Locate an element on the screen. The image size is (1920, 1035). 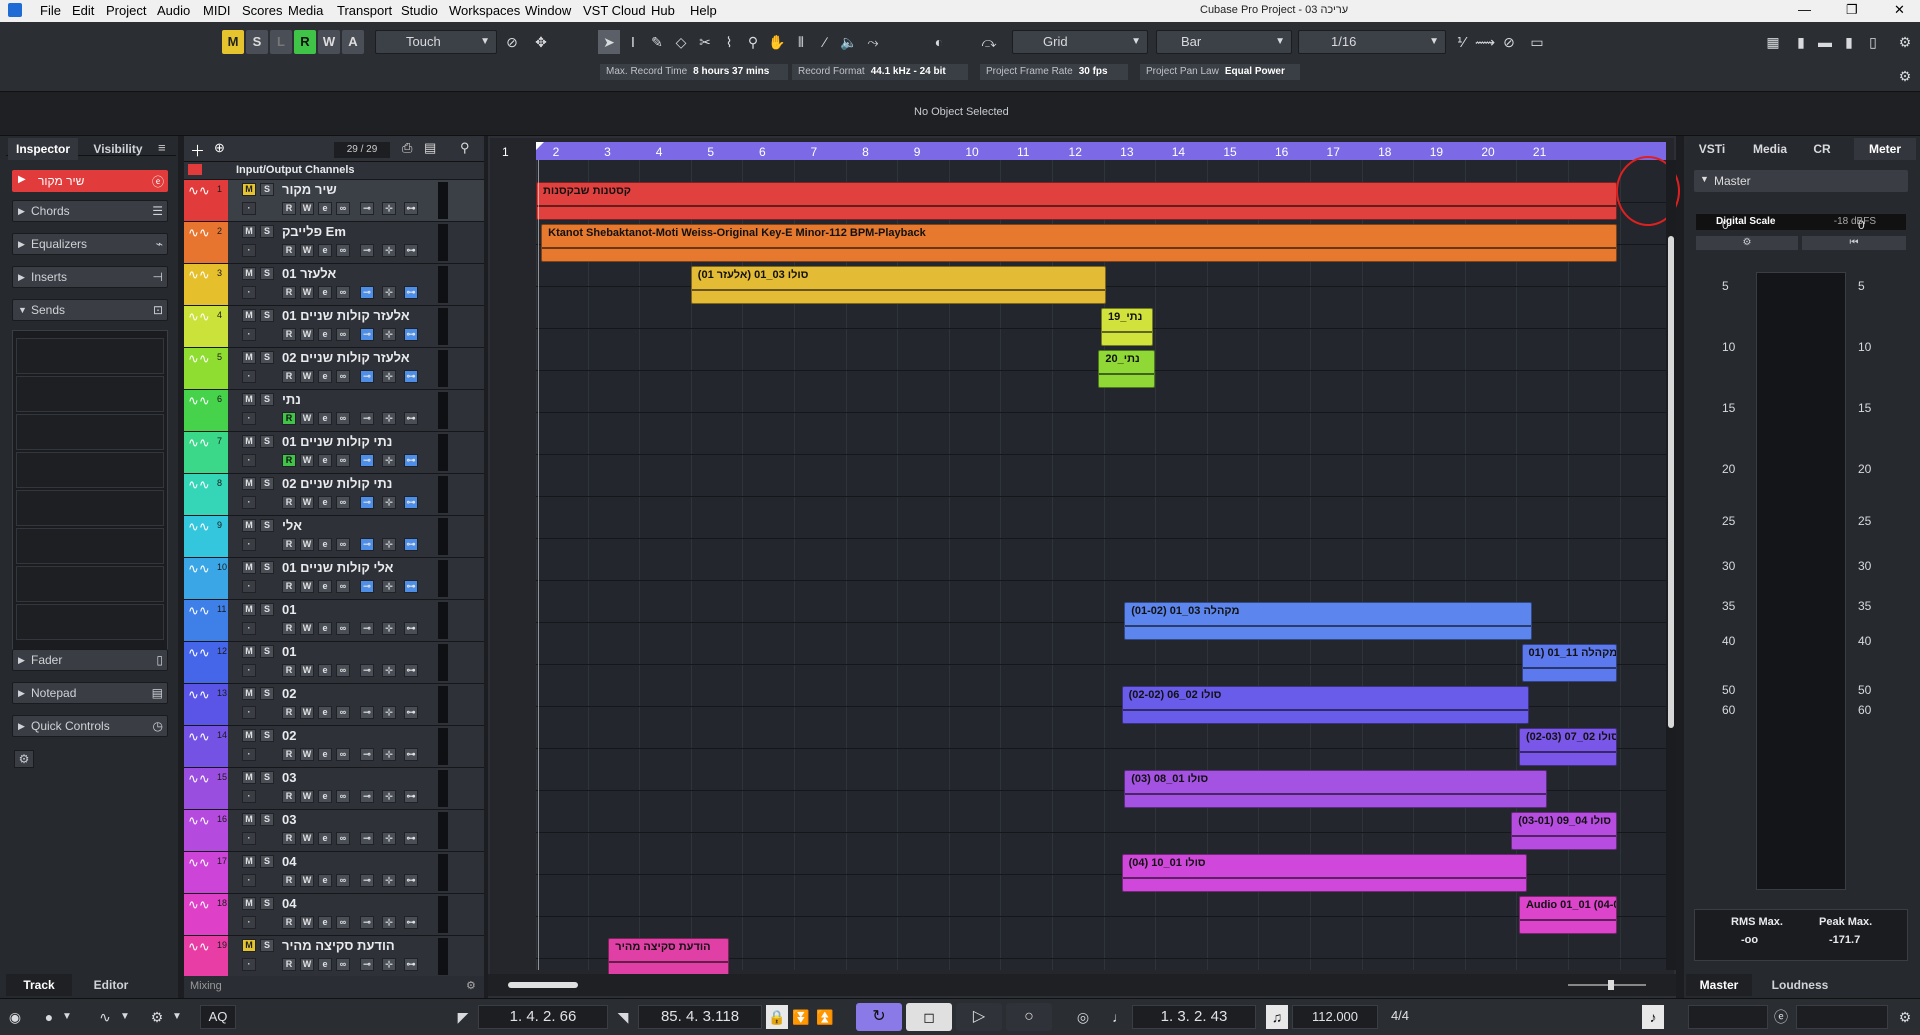
audio-event: נתי_19 is located at coordinates (1127, 327).